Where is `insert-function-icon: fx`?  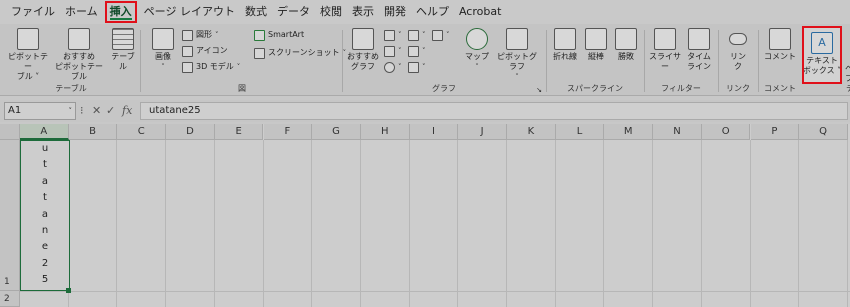 insert-function-icon: fx is located at coordinates (127, 111).